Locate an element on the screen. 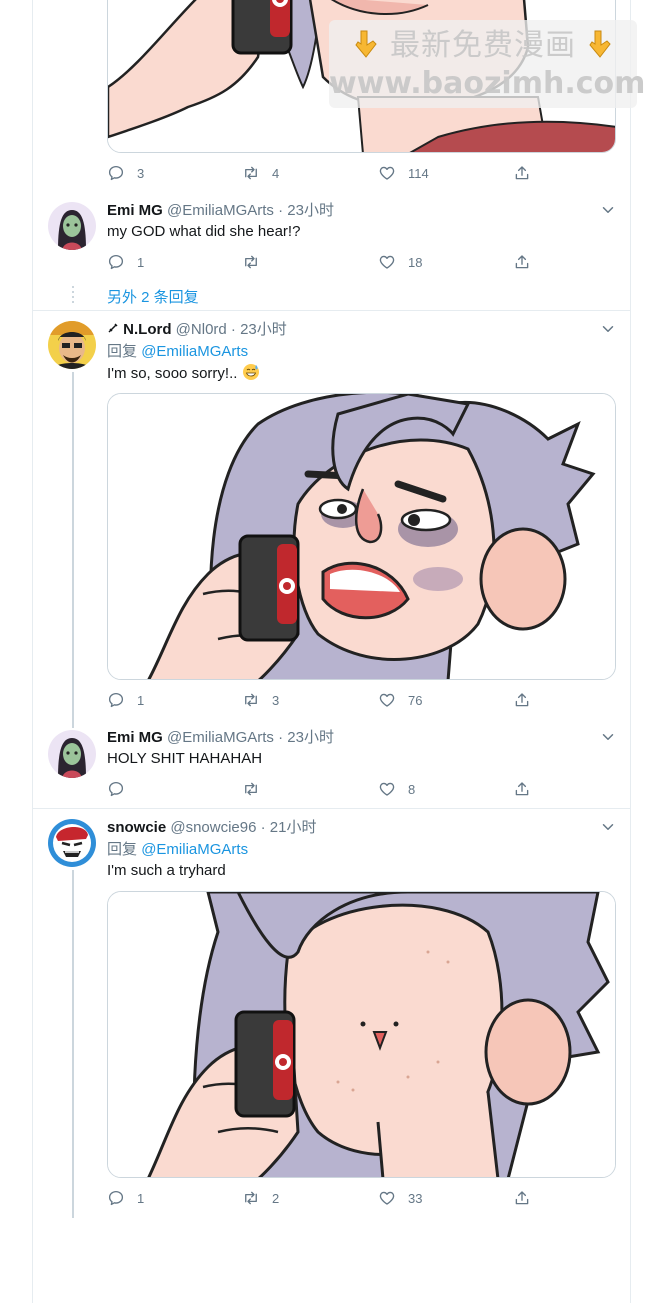 The width and height of the screenshot is (659, 1303). tweet-actions: 1 18 is located at coordinates (322, 262).